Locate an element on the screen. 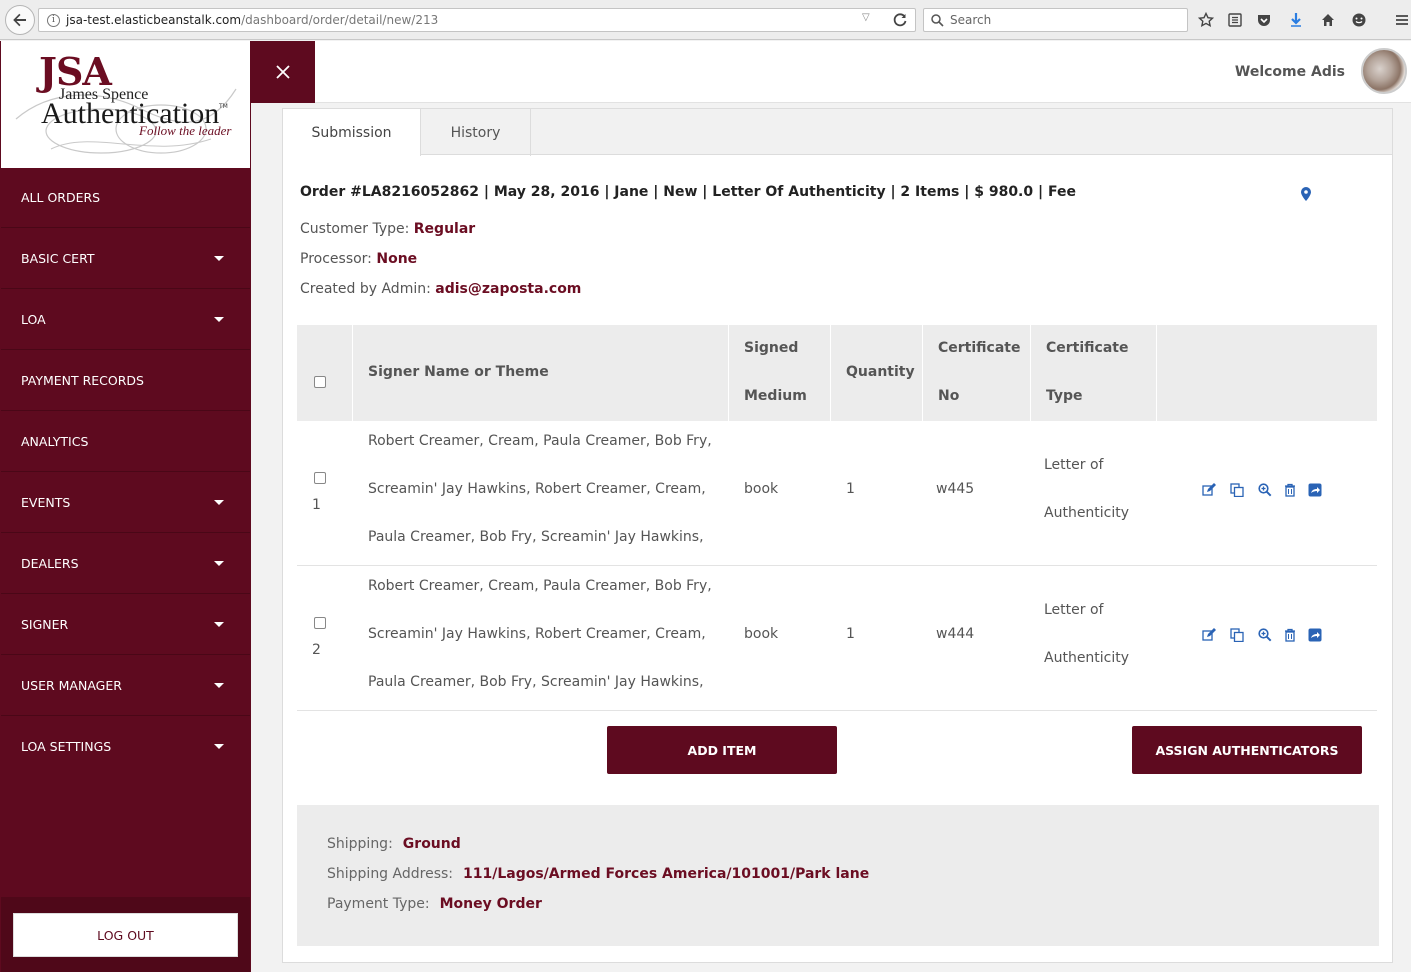 Image resolution: width=1411 pixels, height=972 pixels. browser-search-input: Search is located at coordinates (1055, 20).